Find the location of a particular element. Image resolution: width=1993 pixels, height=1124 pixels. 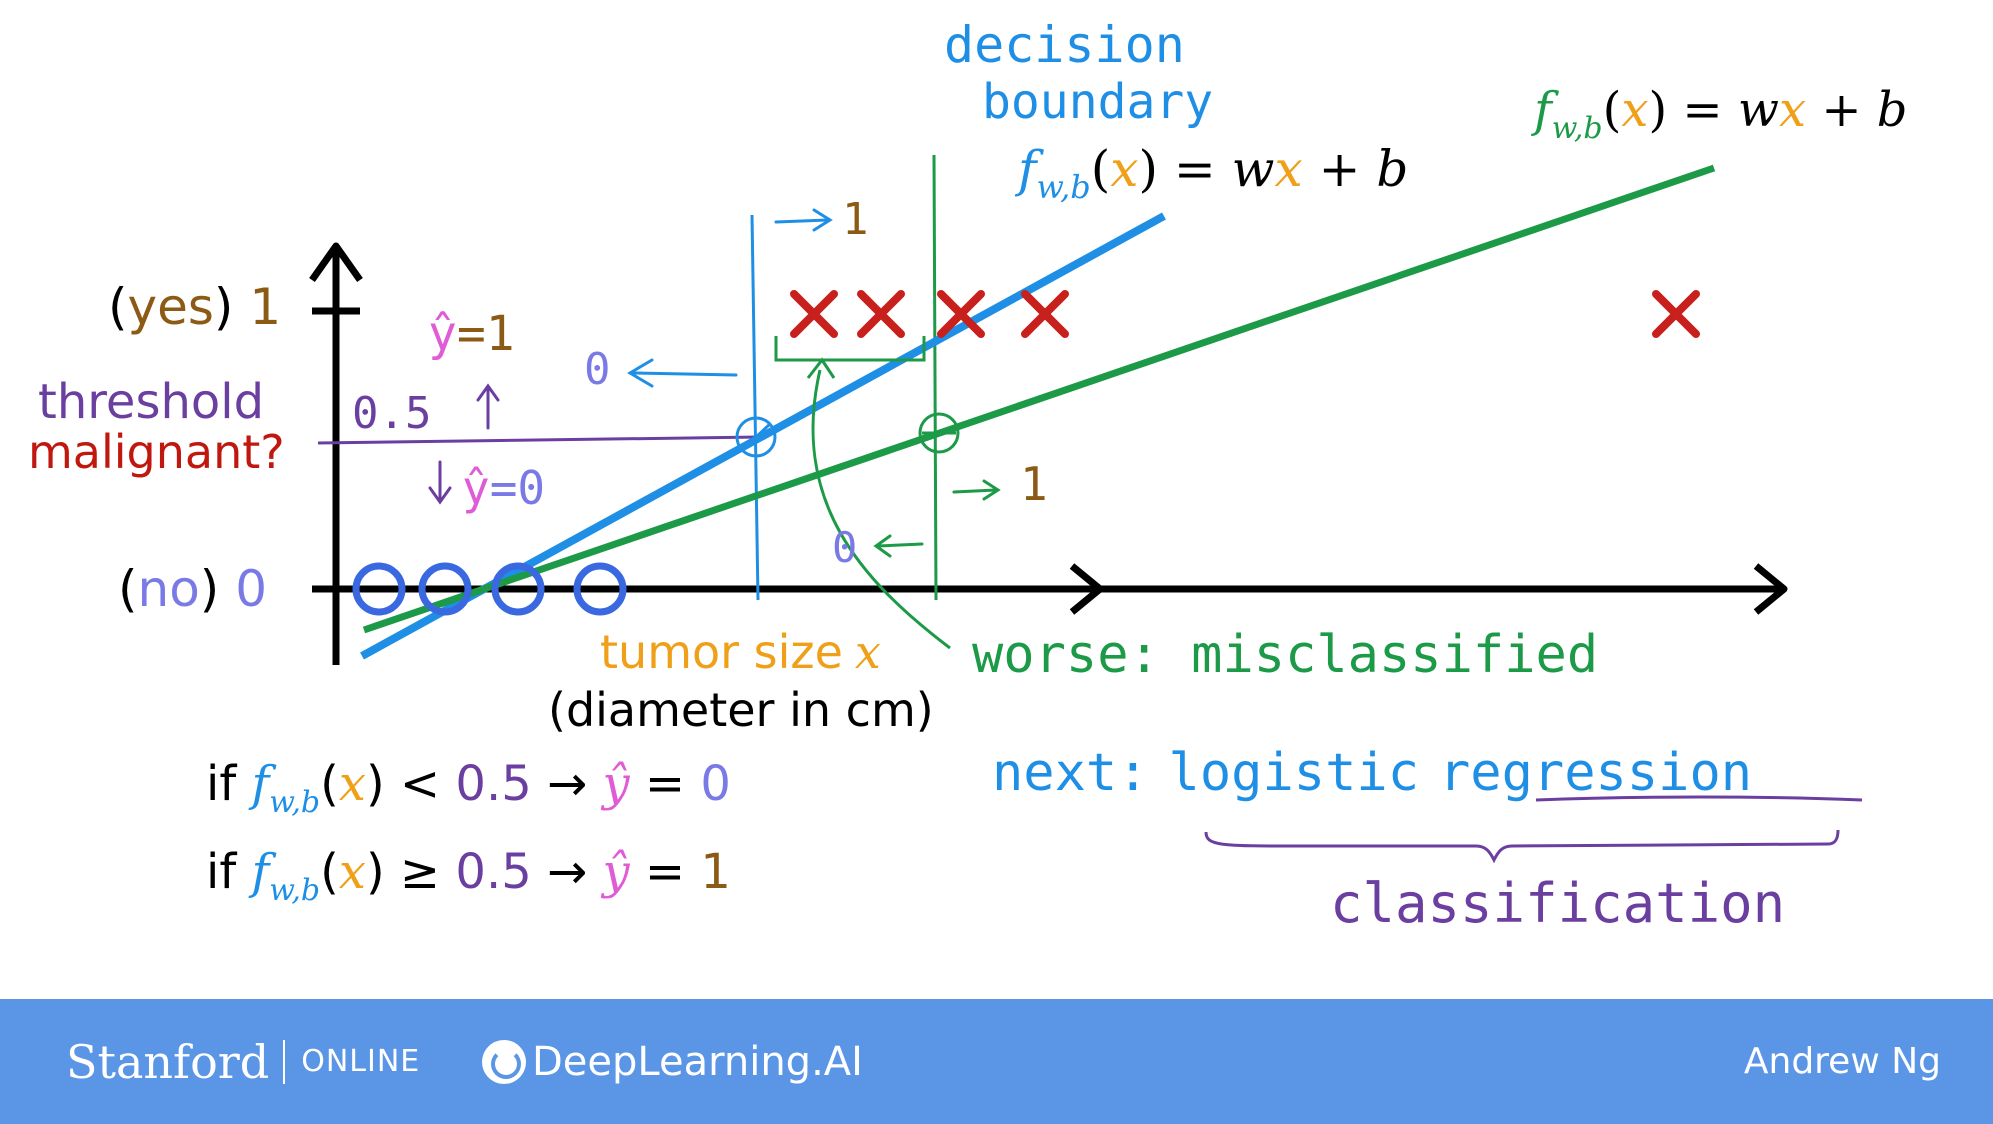

blue-boundary-line is located at coordinates (755, 407).